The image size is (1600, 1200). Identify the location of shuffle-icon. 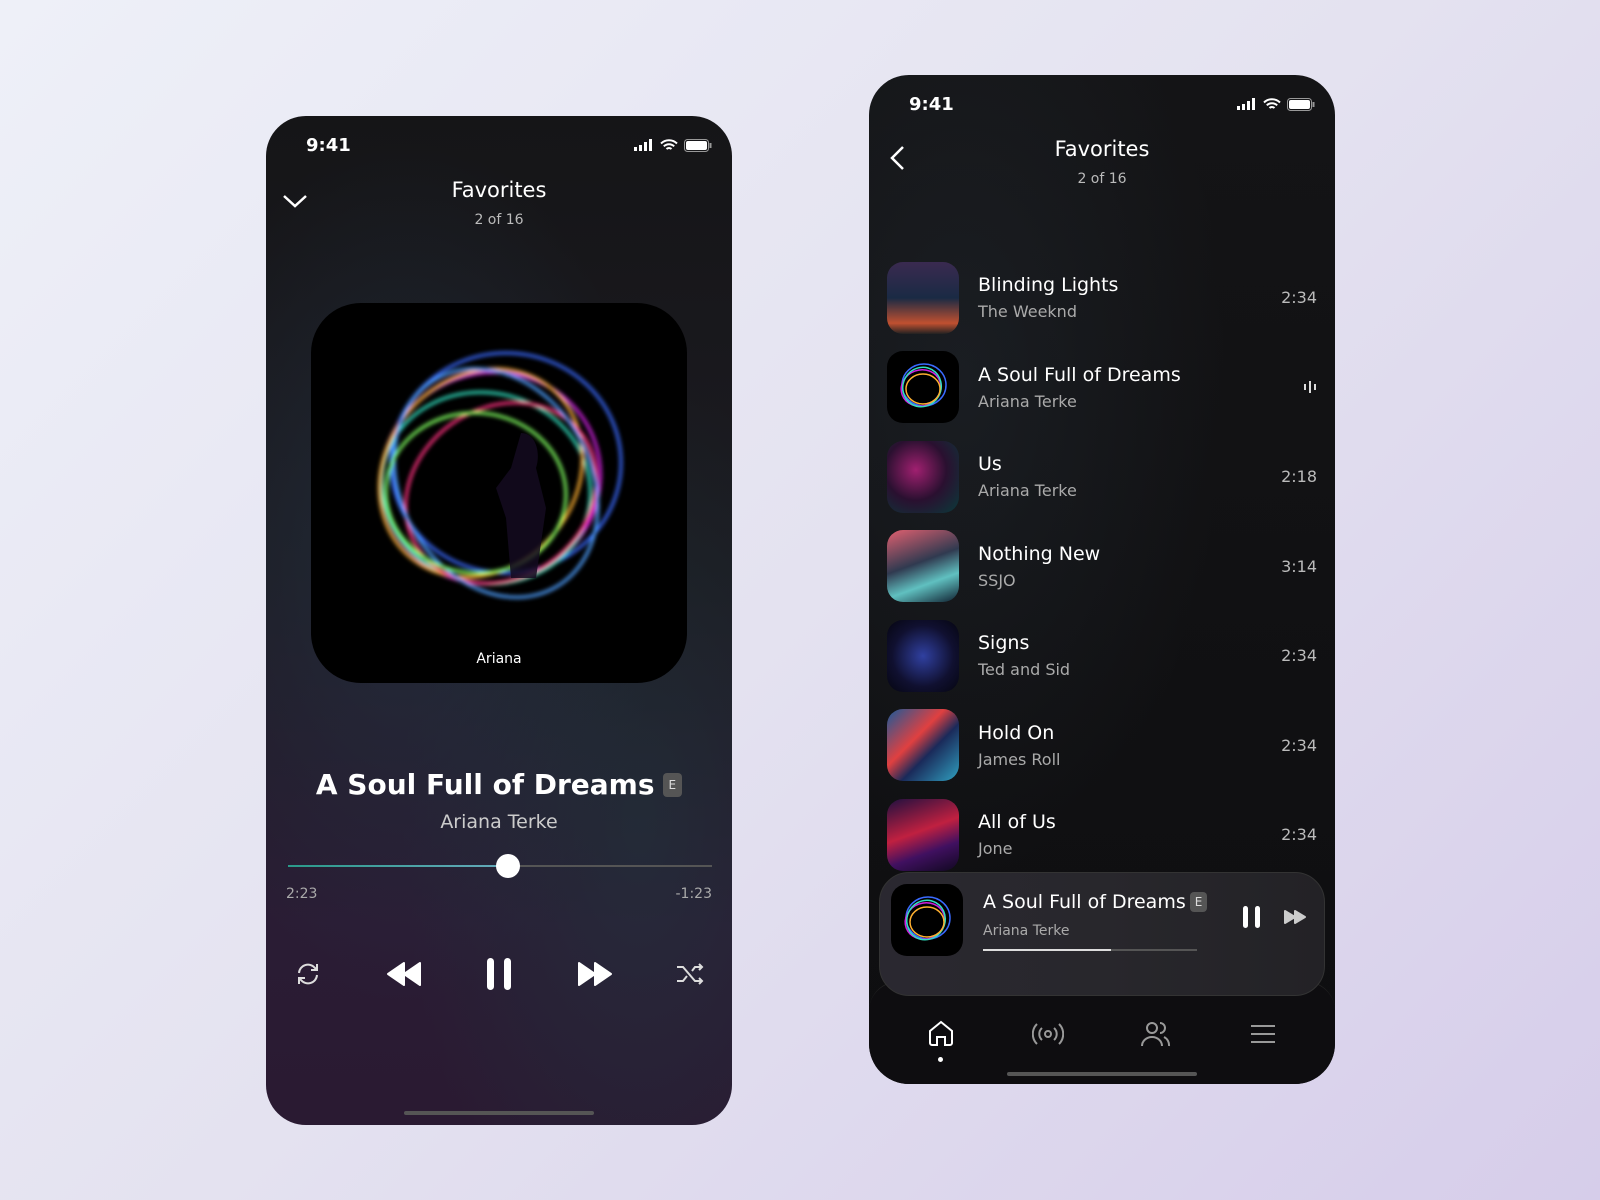
(690, 974).